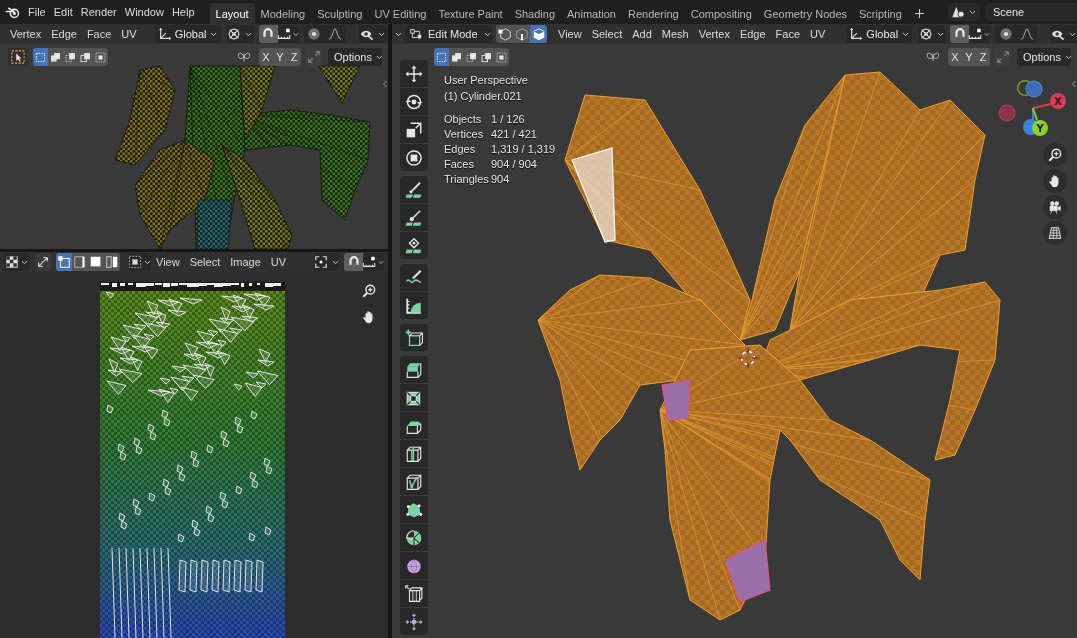 The height and width of the screenshot is (638, 1077). What do you see at coordinates (1055, 181) in the screenshot?
I see `pan-button` at bounding box center [1055, 181].